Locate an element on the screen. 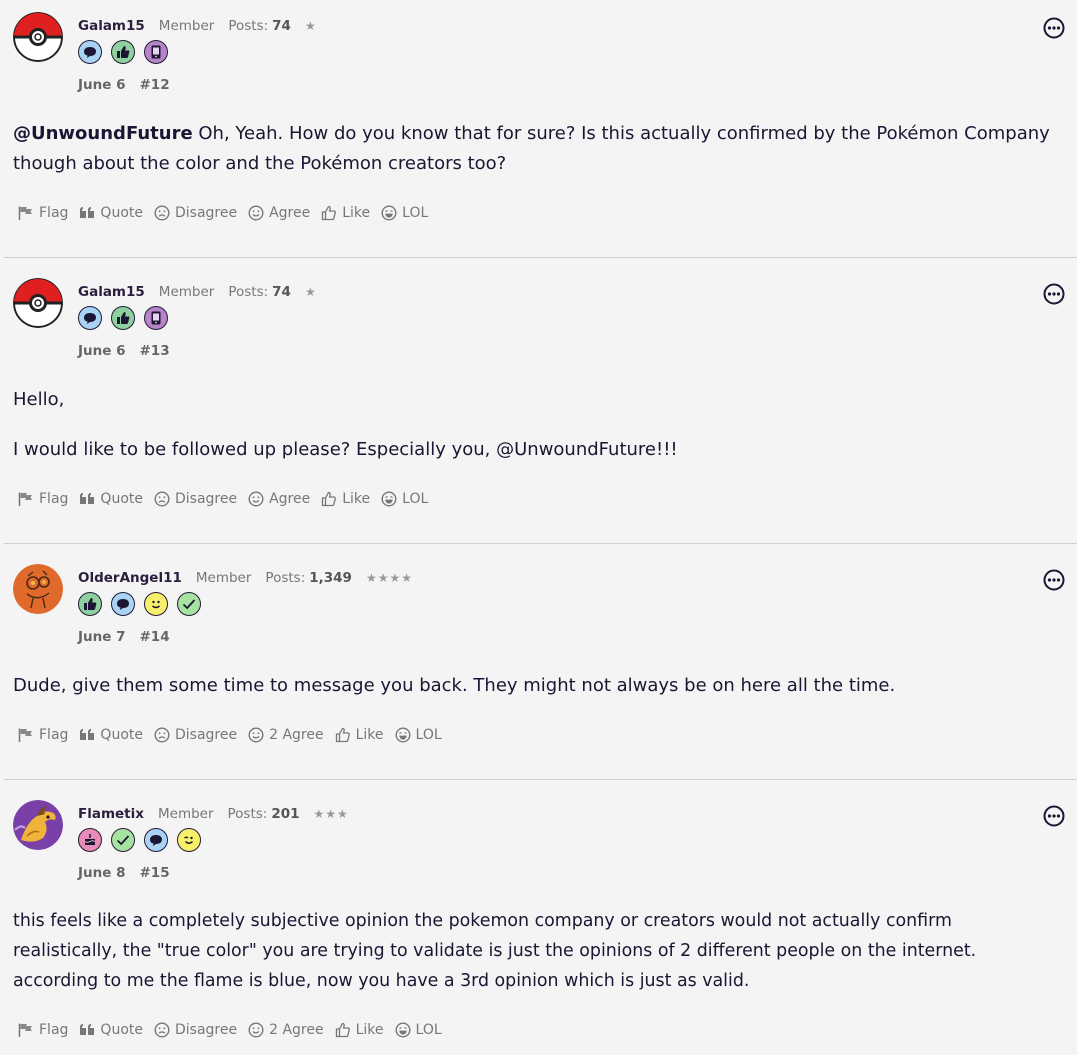  post-date-link: June 7 is located at coordinates (102, 637).